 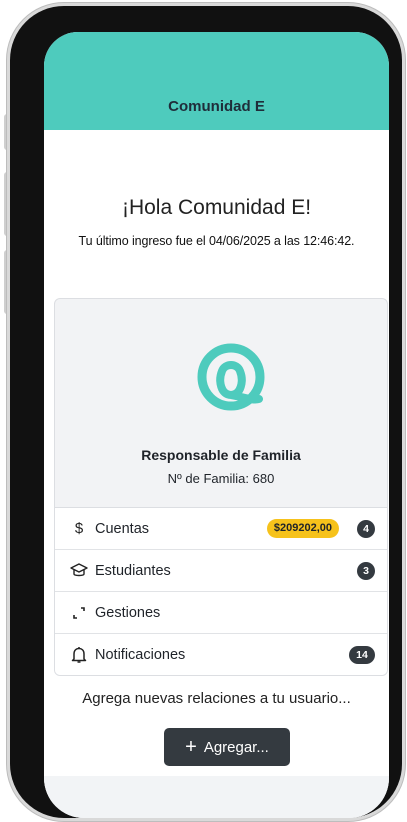 I want to click on dollar-icon: $, so click(x=79, y=528).